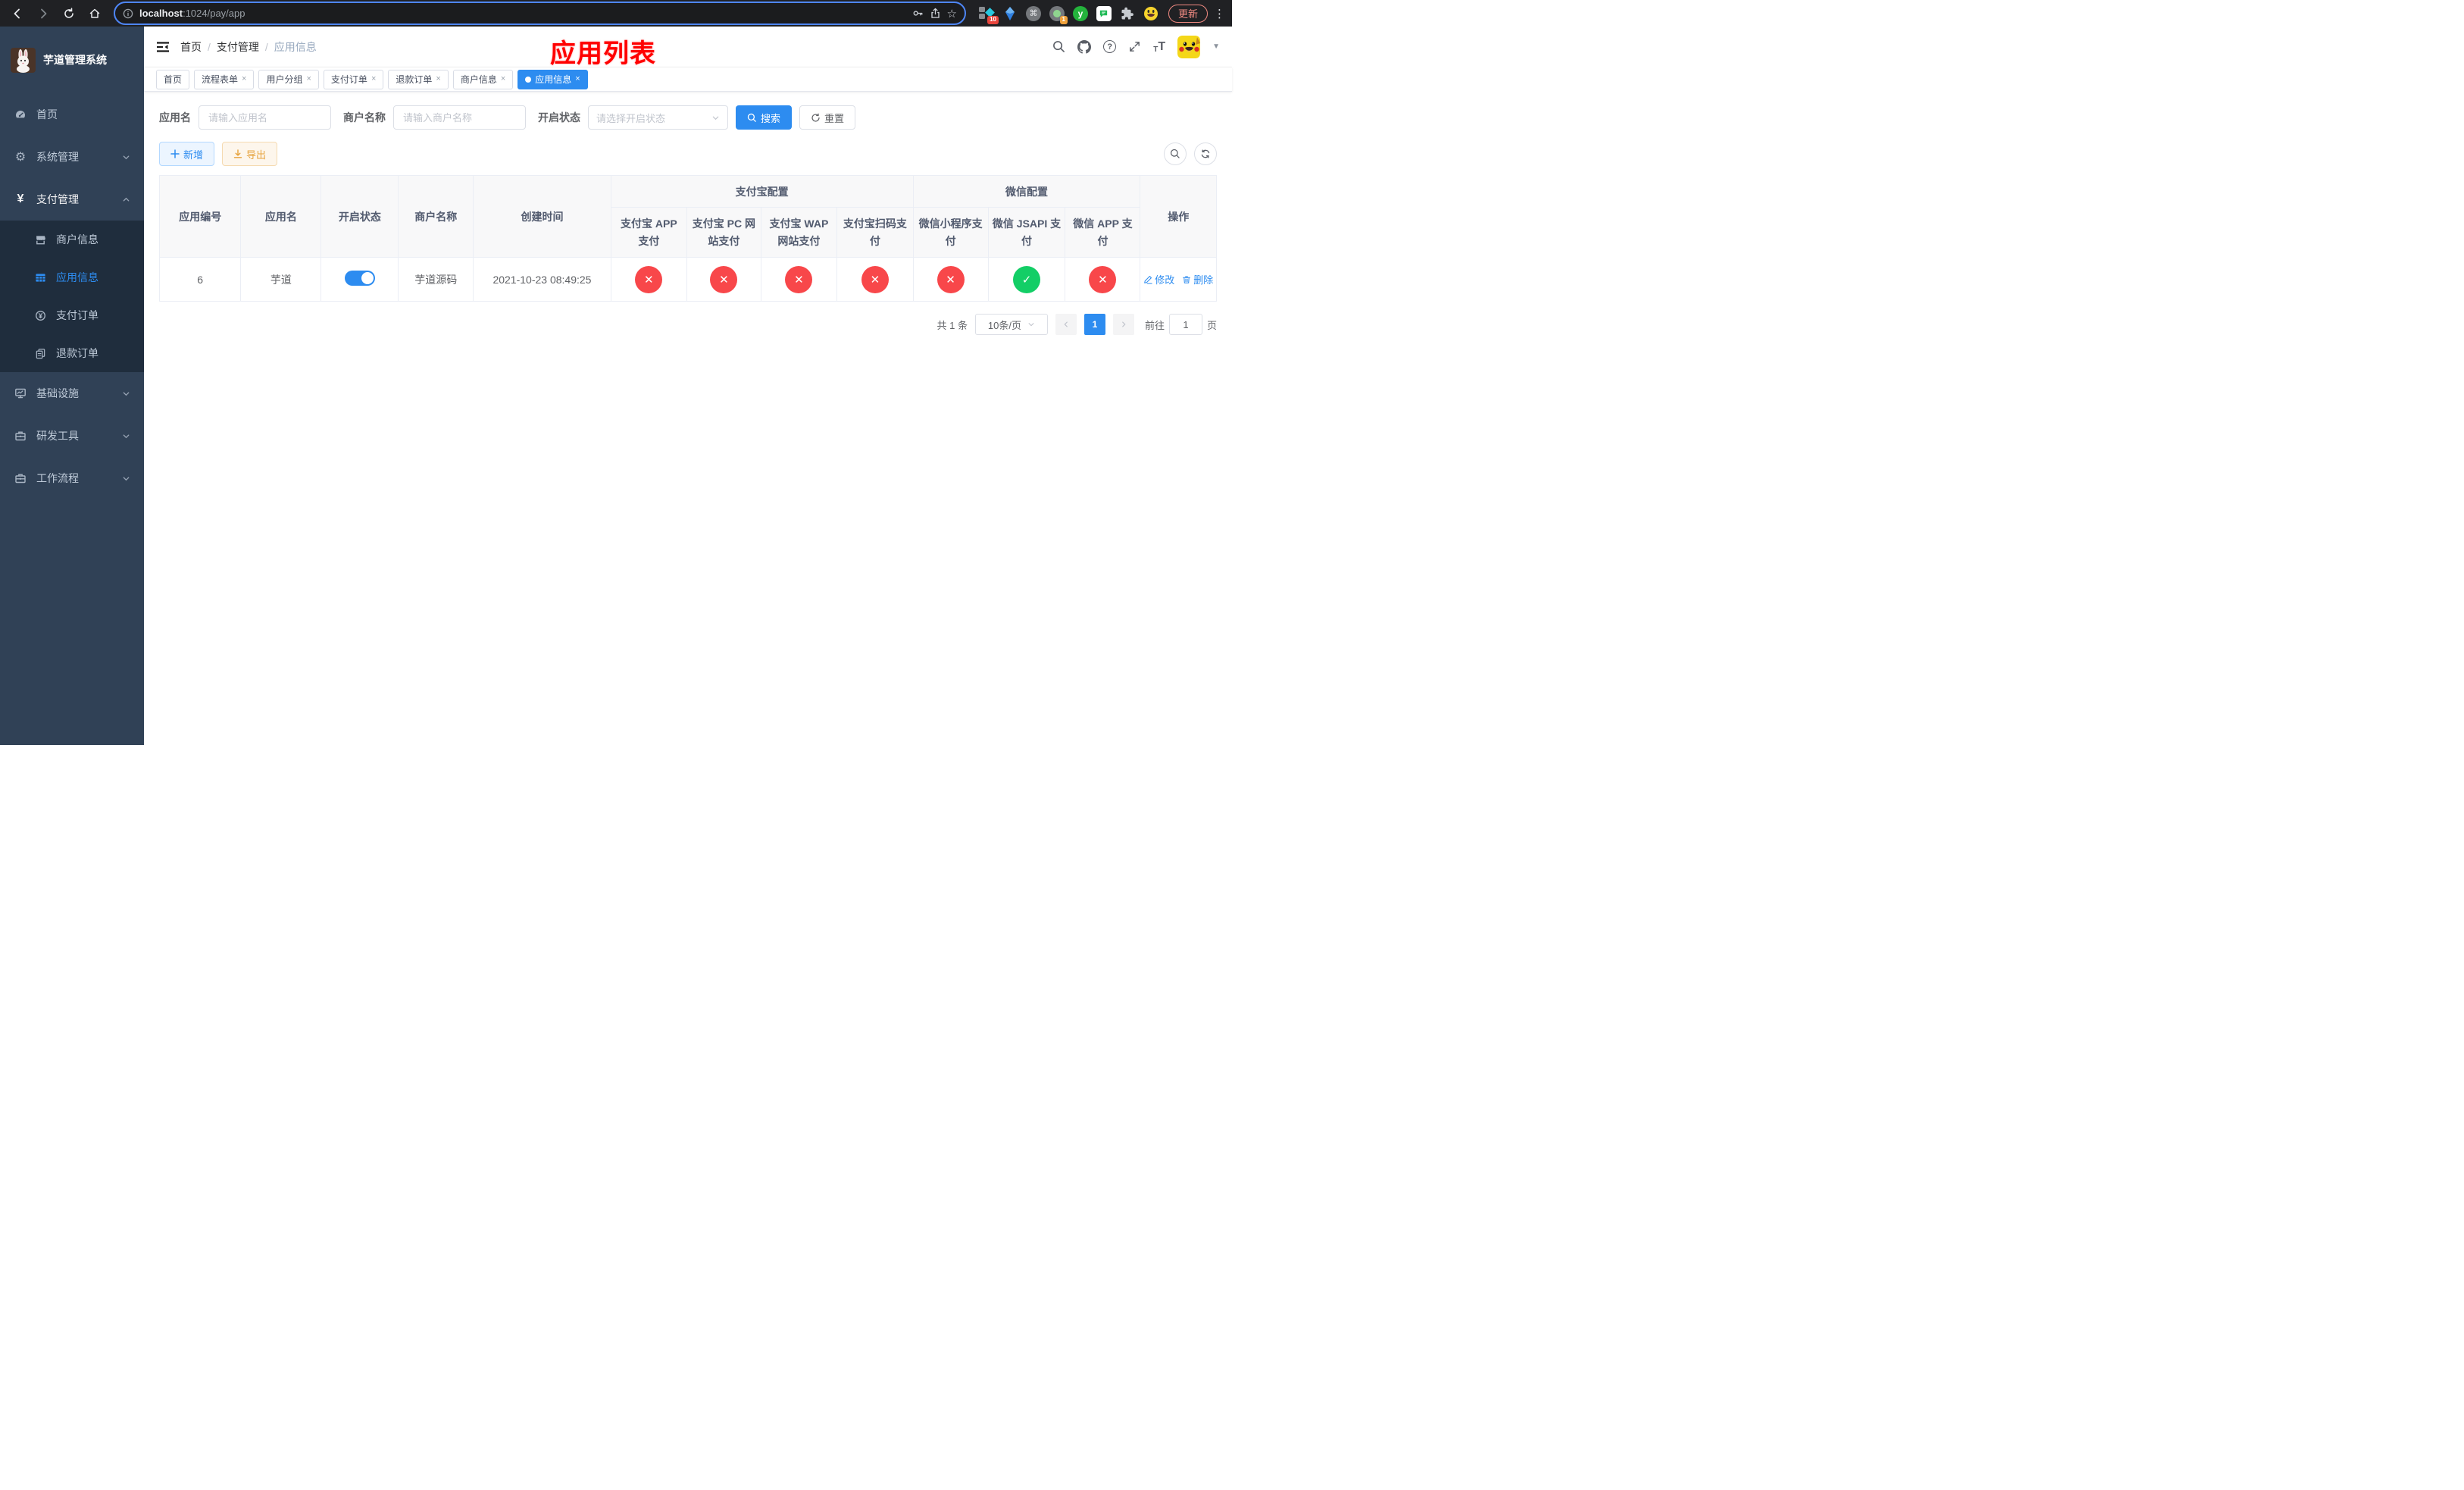  What do you see at coordinates (658, 117) in the screenshot?
I see `status-select: 请选择开启状态` at bounding box center [658, 117].